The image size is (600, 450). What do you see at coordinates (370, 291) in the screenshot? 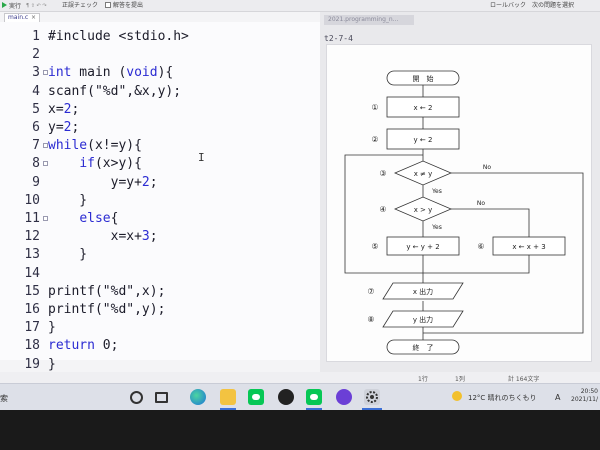
I see `step-number: ⑦` at bounding box center [370, 291].